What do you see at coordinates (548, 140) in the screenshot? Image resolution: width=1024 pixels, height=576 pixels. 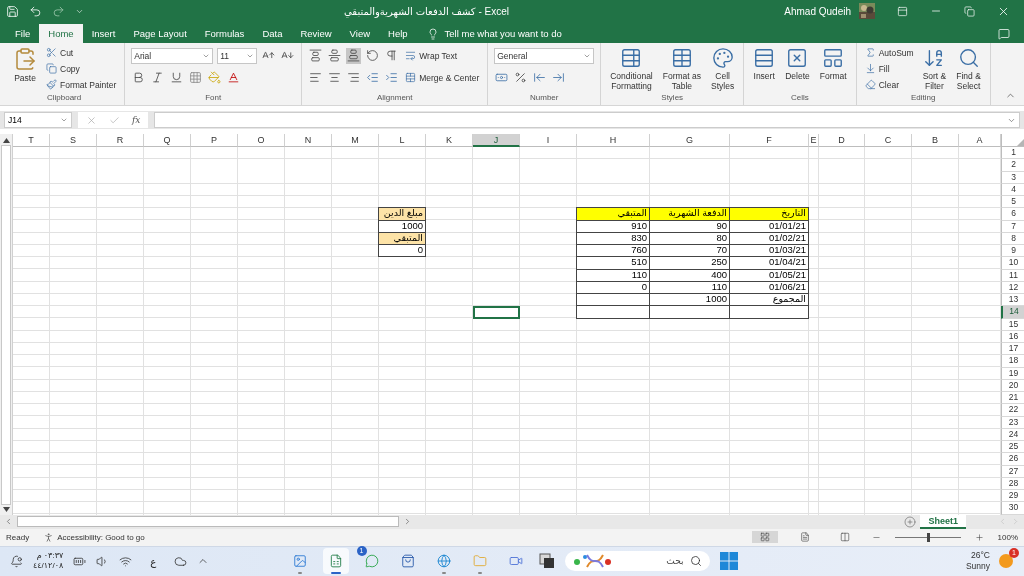 I see `column-header: I` at bounding box center [548, 140].